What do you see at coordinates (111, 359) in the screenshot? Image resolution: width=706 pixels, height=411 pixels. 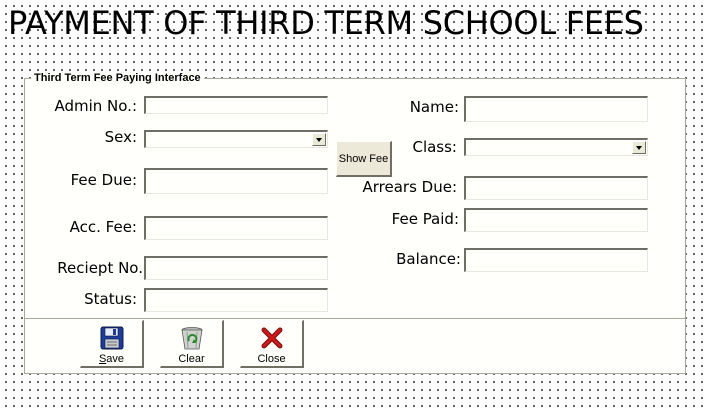 I see `save-label: Save` at bounding box center [111, 359].